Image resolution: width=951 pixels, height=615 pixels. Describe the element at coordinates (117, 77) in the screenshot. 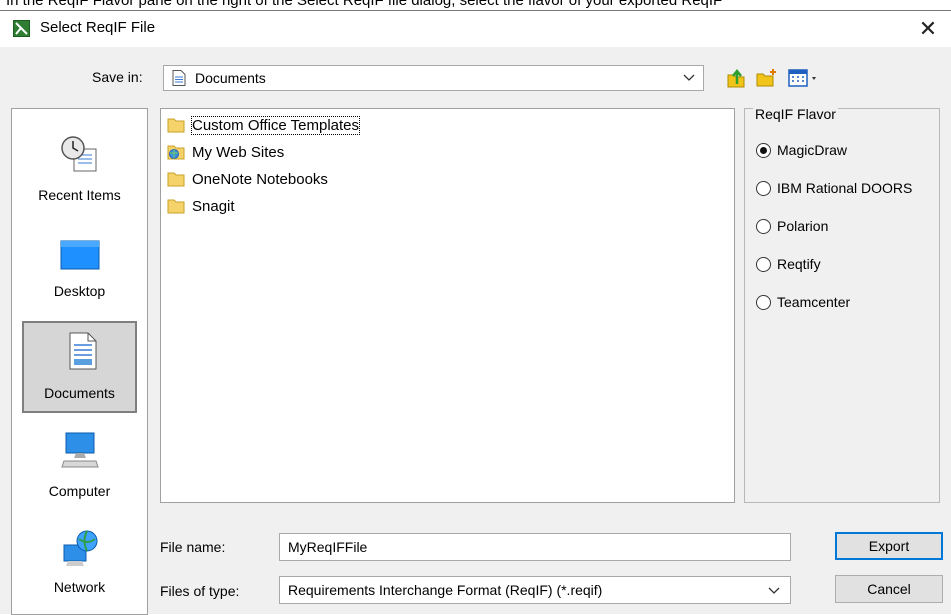

I see `save-in-label: Save in:` at that location.